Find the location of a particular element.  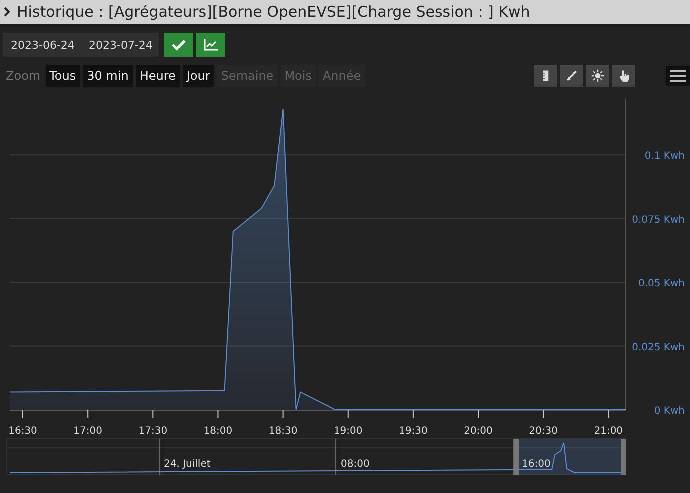

navigator-drawing is located at coordinates (316, 457).